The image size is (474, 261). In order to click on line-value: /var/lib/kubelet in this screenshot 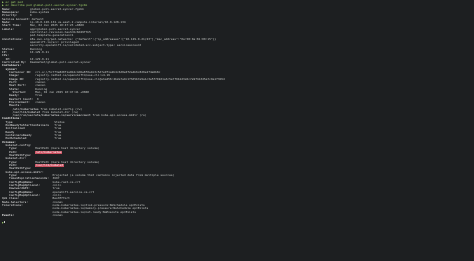, I will do `click(49, 166)`.